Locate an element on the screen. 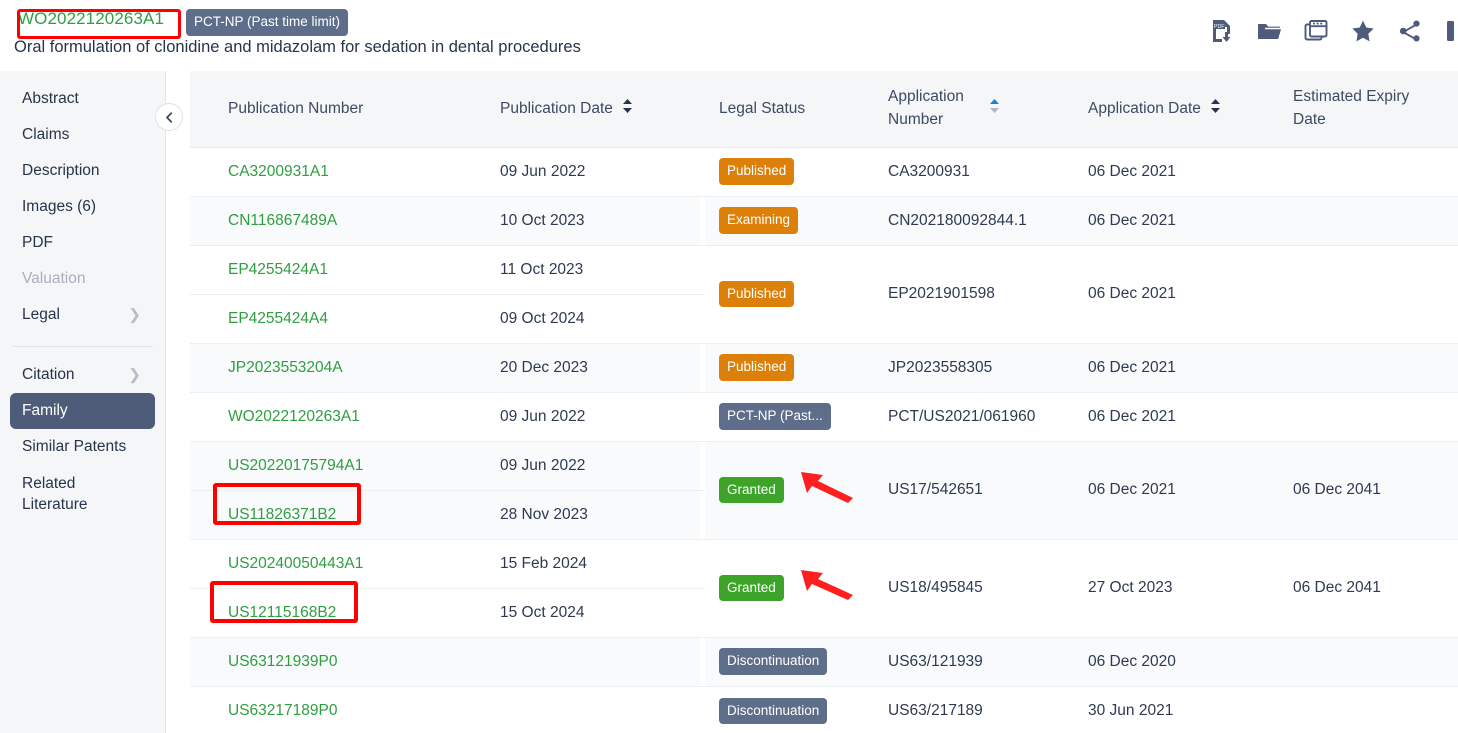 This screenshot has width=1458, height=733. cell-publication-number: JP2023553204A is located at coordinates (345, 368).